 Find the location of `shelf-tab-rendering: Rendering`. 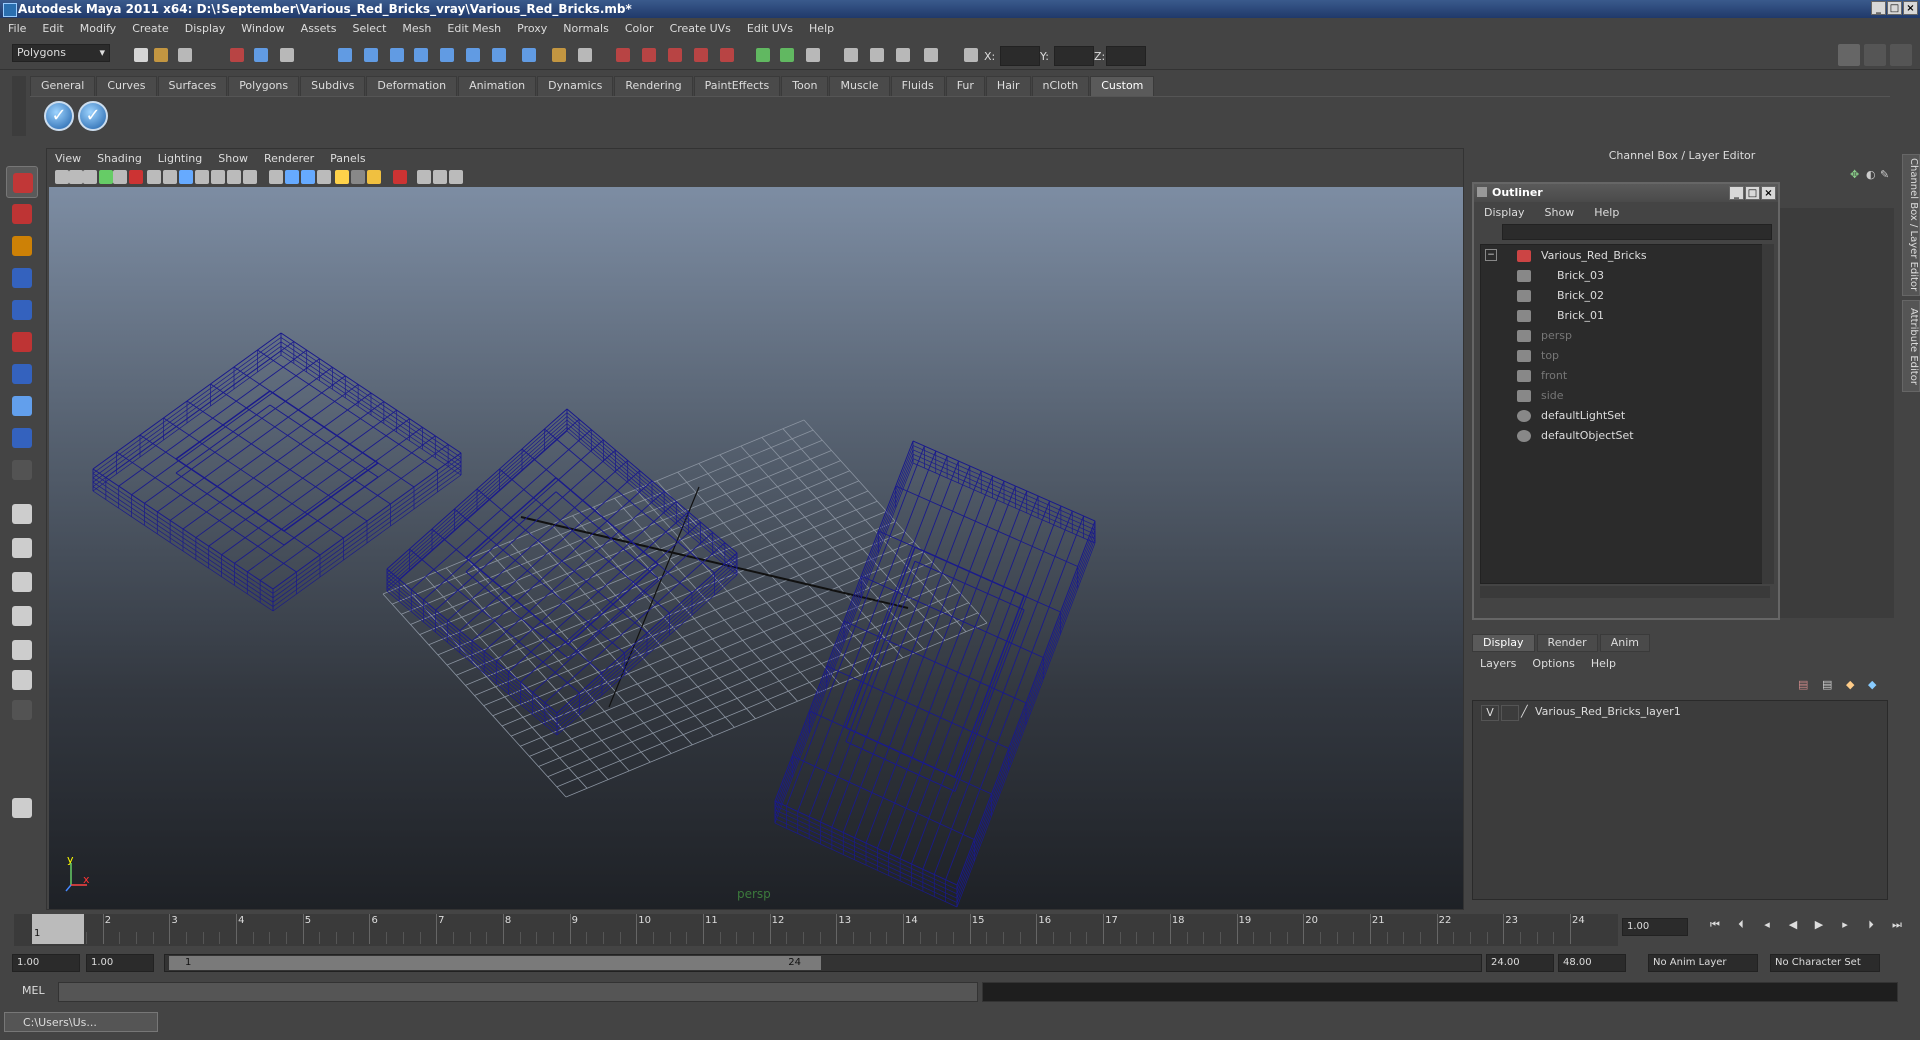

shelf-tab-rendering: Rendering is located at coordinates (653, 86).